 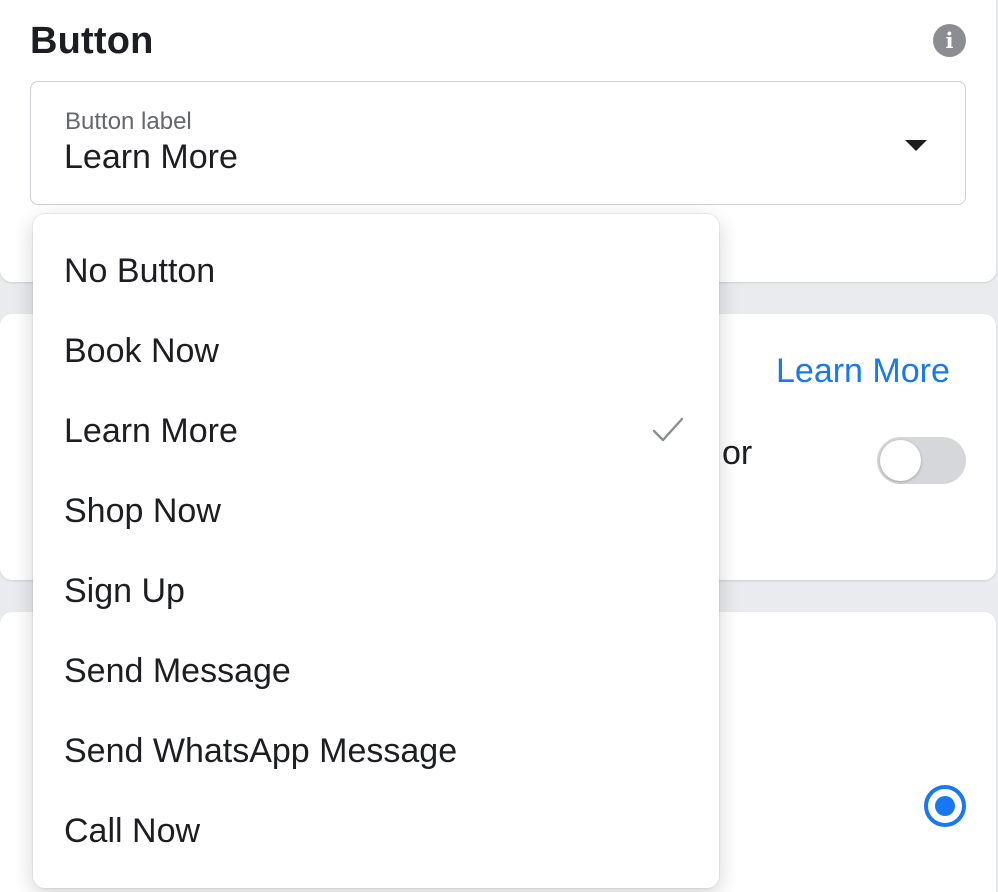 I want to click on checkmark-icon, so click(x=668, y=429).